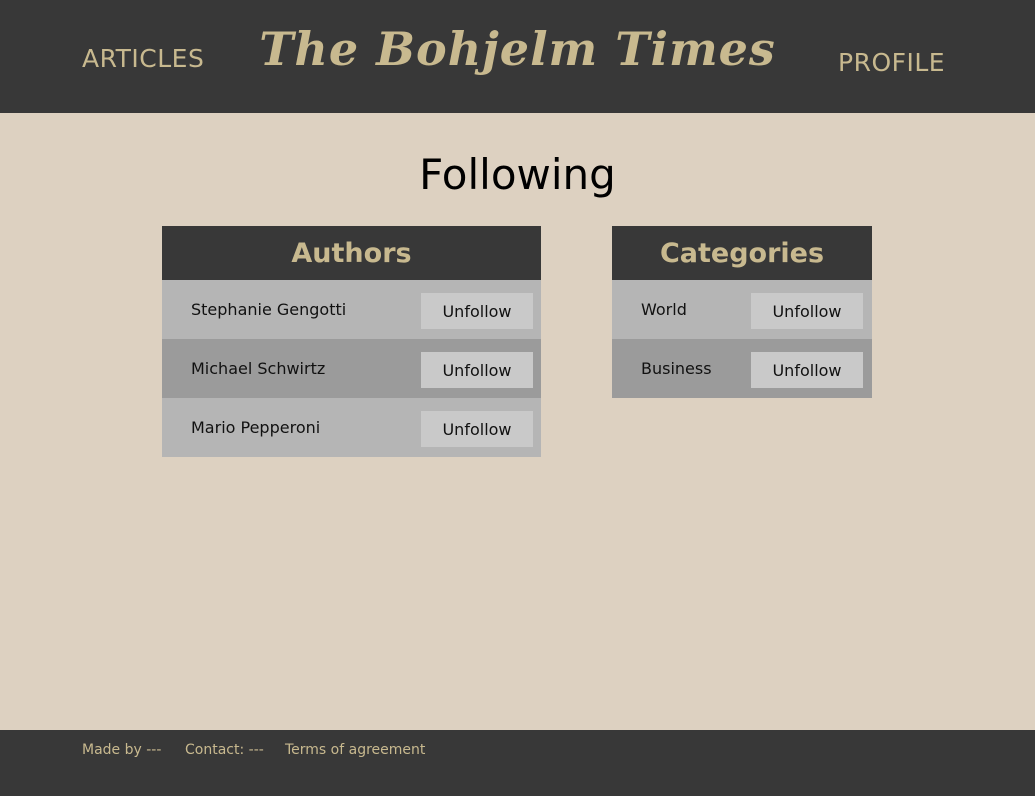  Describe the element at coordinates (269, 309) in the screenshot. I see `author-name: Stephanie Gengotti` at that location.